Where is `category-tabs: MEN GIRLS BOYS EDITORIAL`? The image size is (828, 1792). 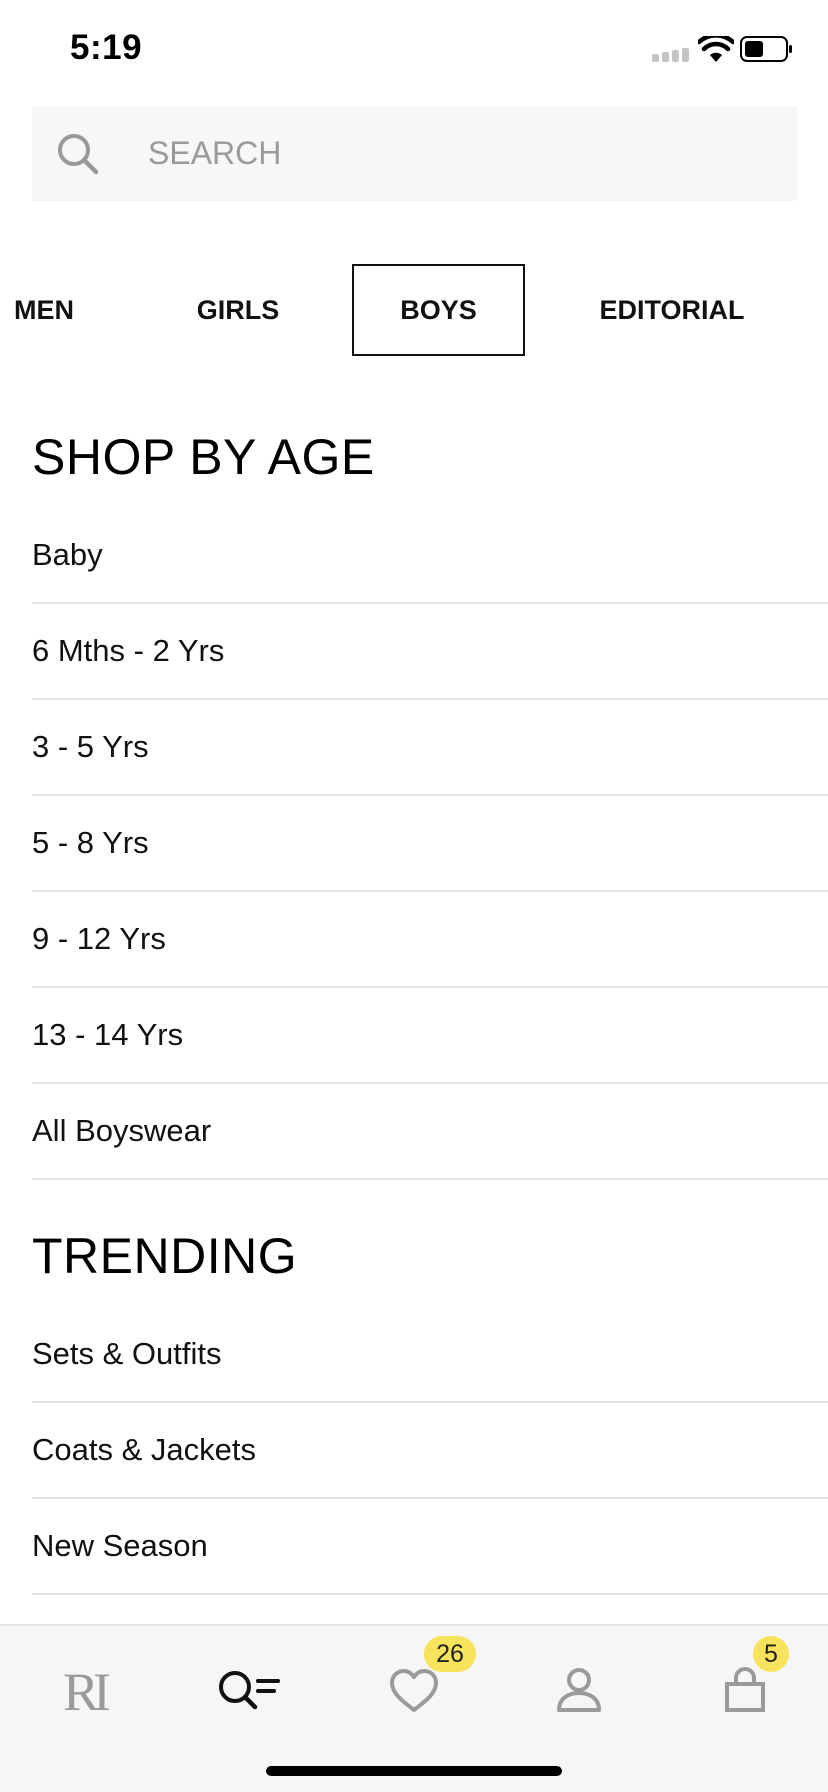 category-tabs: MEN GIRLS BOYS EDITORIAL is located at coordinates (414, 310).